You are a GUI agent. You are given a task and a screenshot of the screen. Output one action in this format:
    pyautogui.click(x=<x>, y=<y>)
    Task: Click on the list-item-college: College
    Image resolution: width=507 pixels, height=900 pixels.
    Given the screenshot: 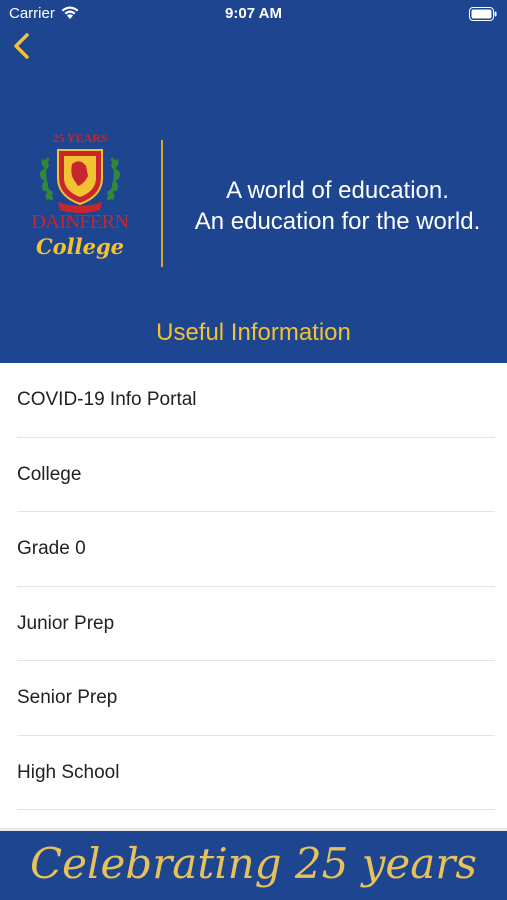 What is the action you would take?
    pyautogui.click(x=253, y=475)
    